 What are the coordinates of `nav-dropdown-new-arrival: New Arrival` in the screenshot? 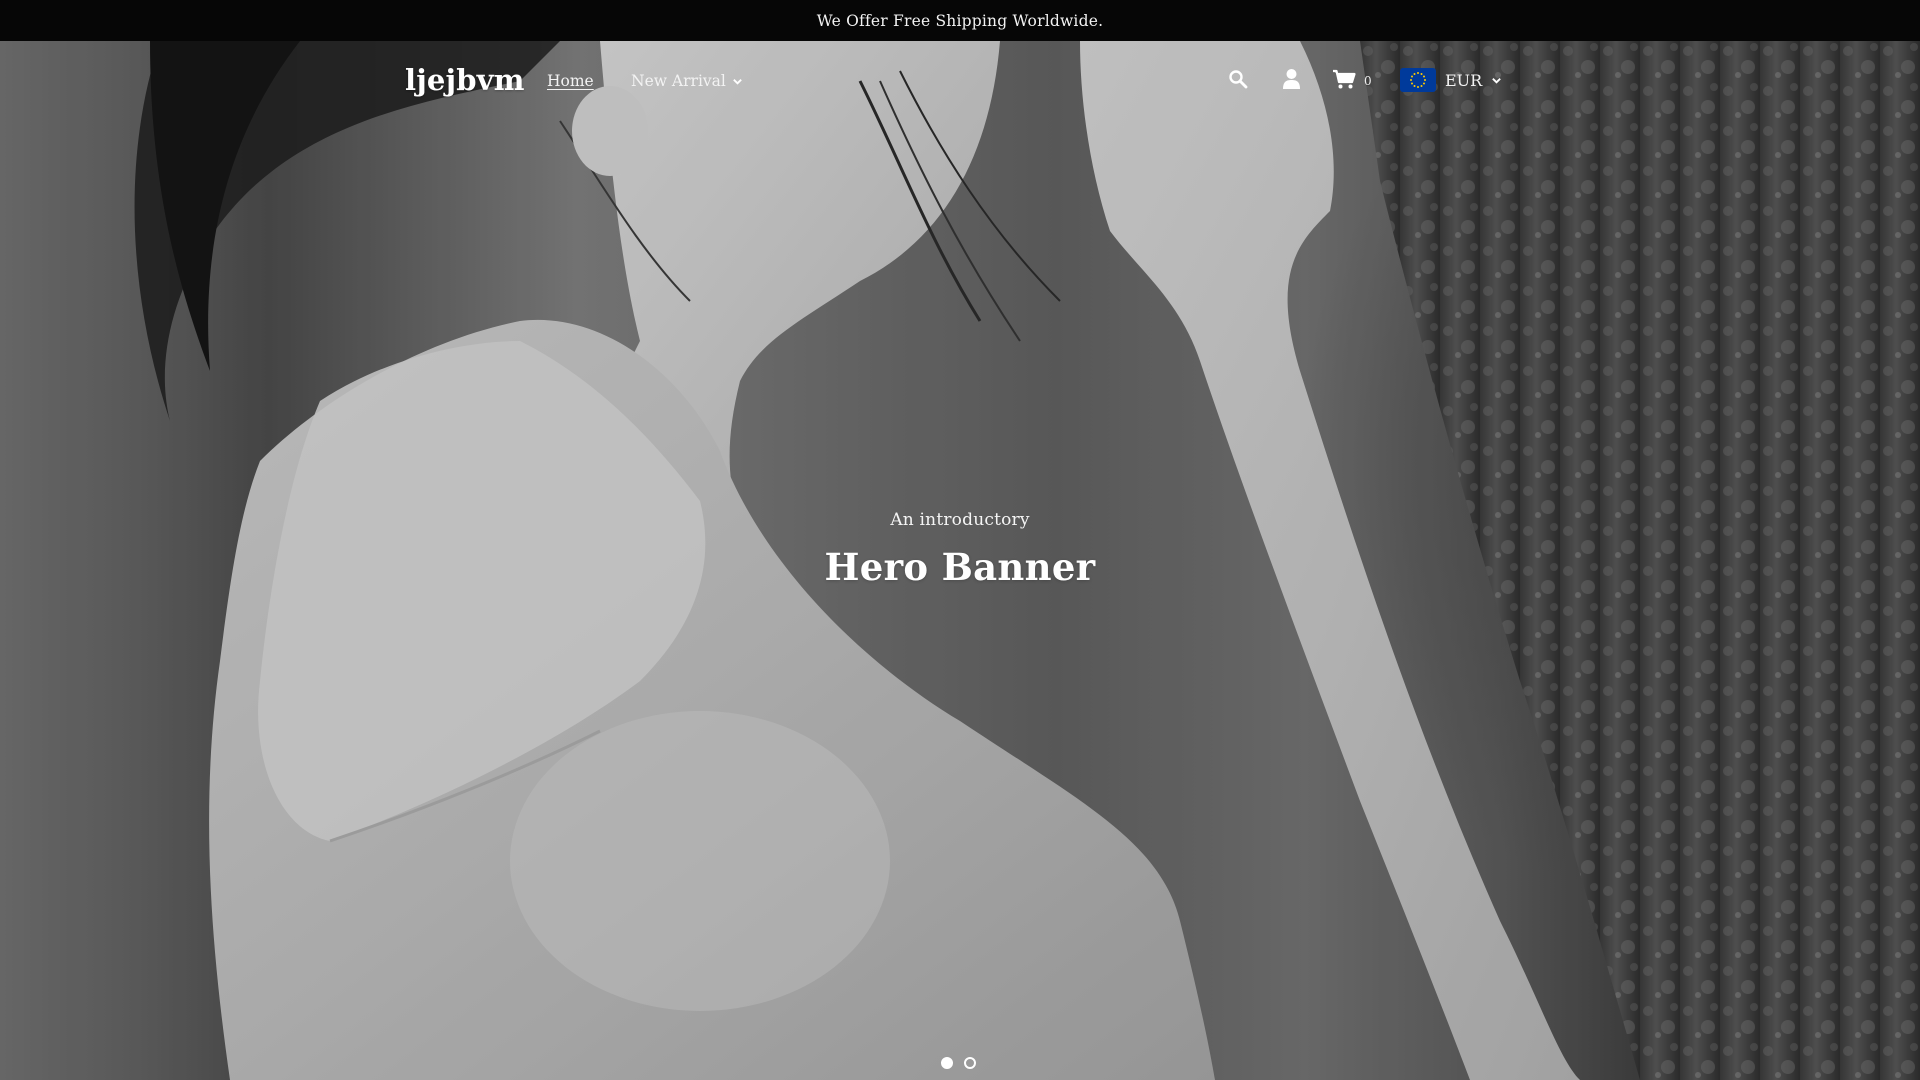 It's located at (687, 81).